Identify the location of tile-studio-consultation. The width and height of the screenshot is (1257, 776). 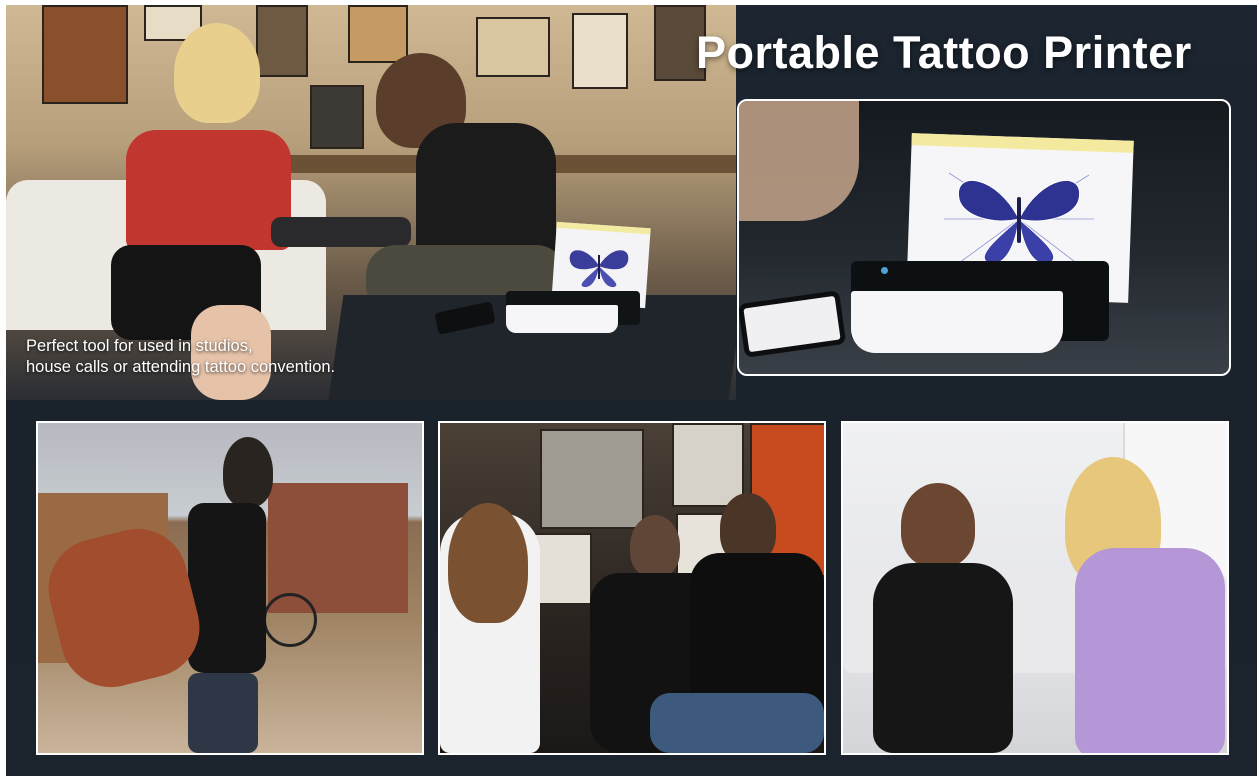
(632, 588).